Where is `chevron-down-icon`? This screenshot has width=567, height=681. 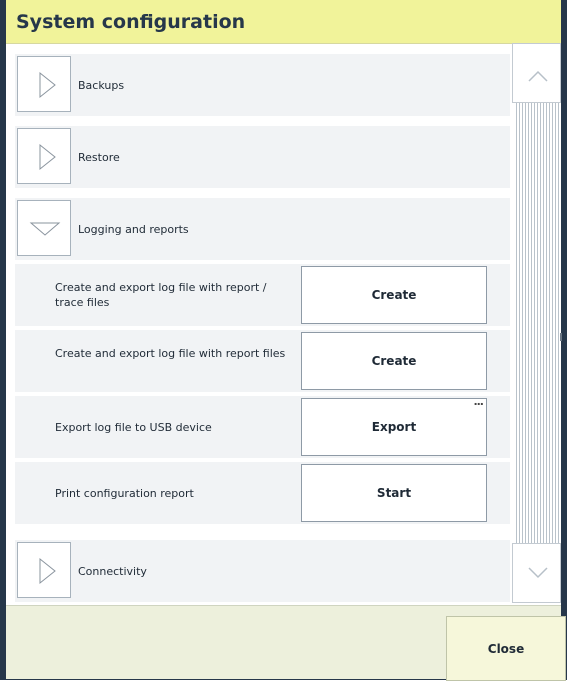
chevron-down-icon is located at coordinates (45, 229).